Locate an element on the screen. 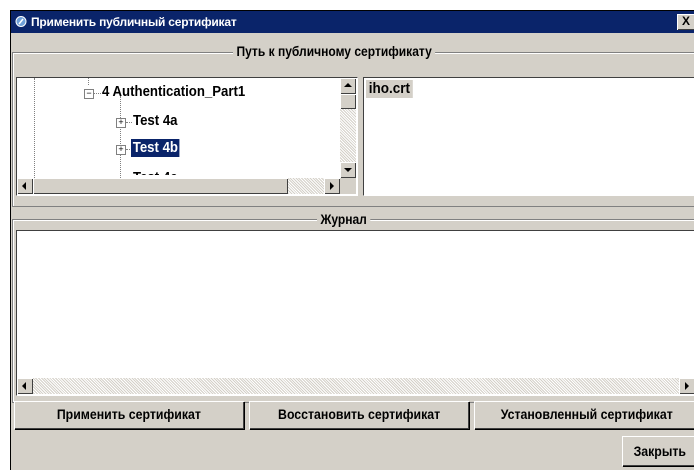 The height and width of the screenshot is (470, 694). window-title: Применить публичный сертификат is located at coordinates (134, 22).